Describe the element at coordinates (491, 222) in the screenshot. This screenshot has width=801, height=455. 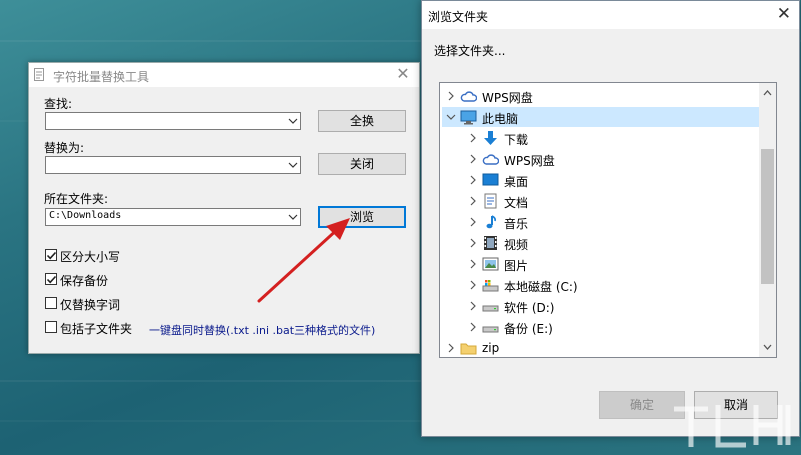
I see `music-icon` at that location.